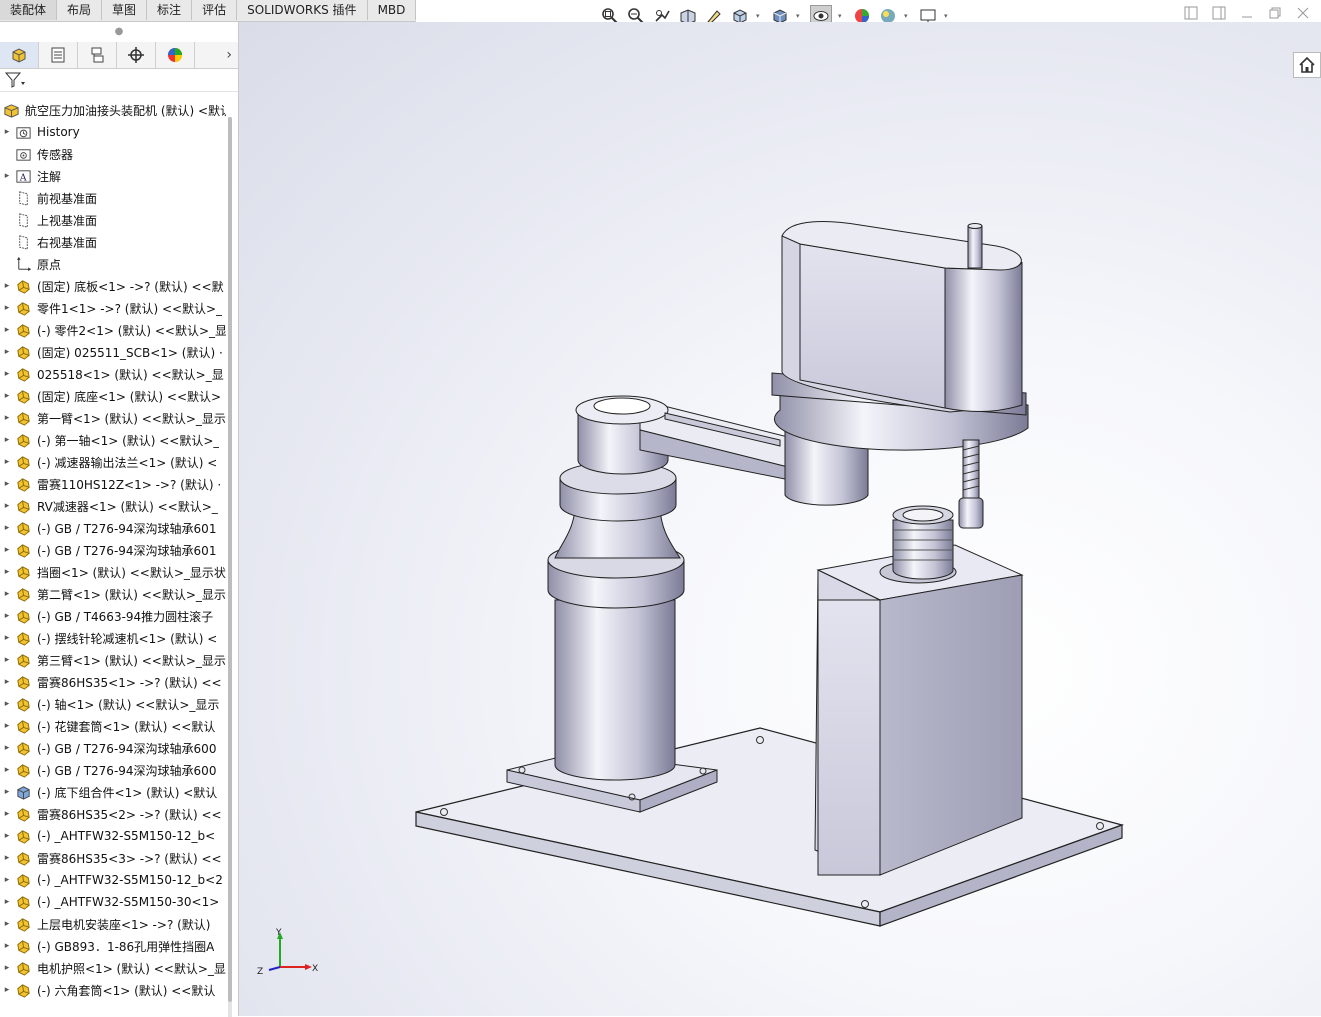  I want to click on tree-item: ▸ 上层电机安装座<1> ->? (默认), so click(113, 924).